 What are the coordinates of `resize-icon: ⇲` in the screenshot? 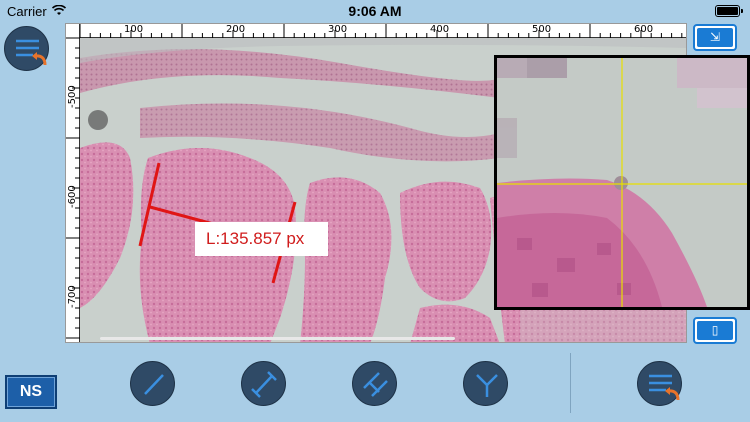 It's located at (715, 37).